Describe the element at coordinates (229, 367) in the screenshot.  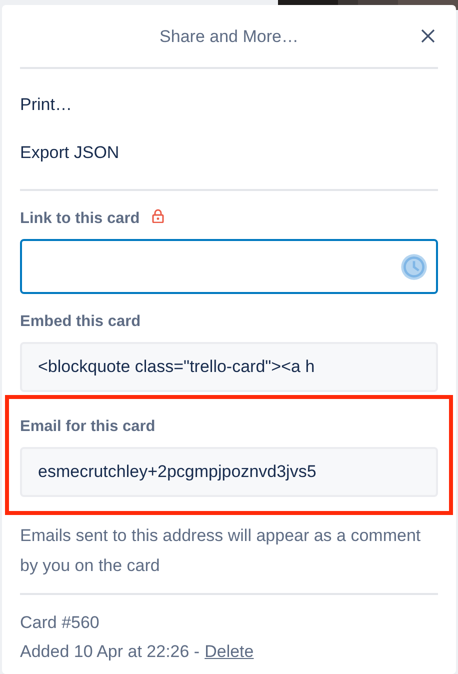
I see `input-field: <blockquote class="trello-card"><a h` at that location.